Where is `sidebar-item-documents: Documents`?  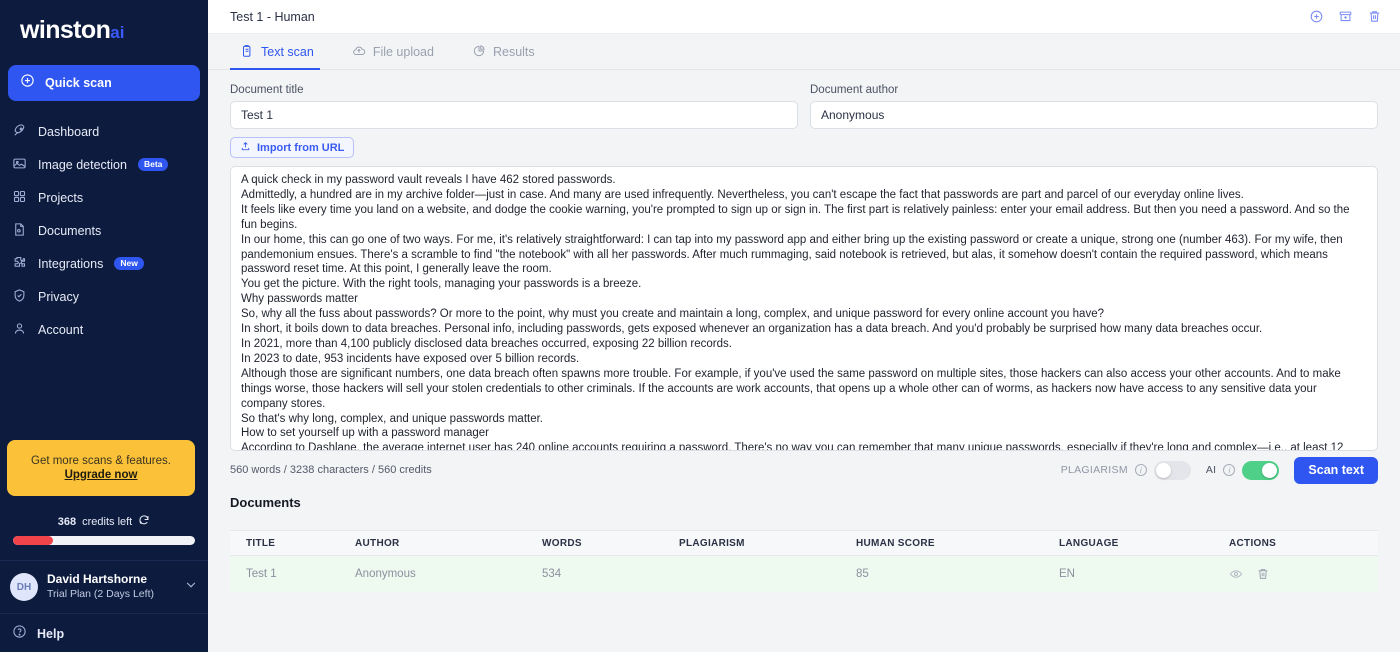
sidebar-item-documents: Documents is located at coordinates (104, 230).